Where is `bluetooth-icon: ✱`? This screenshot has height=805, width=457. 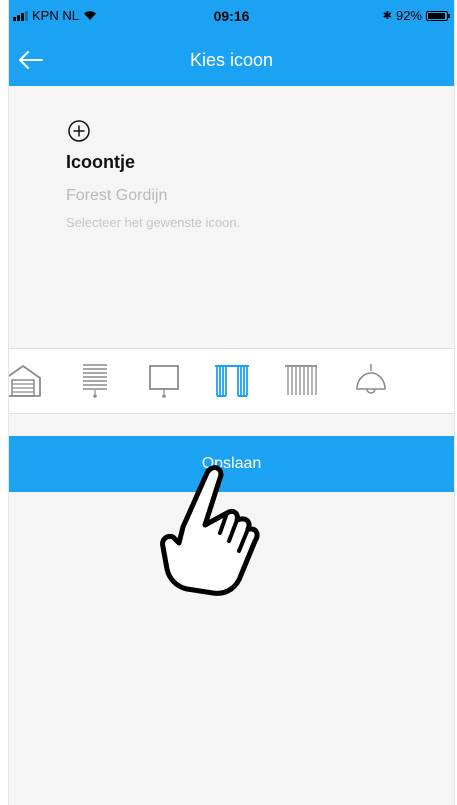 bluetooth-icon: ✱ is located at coordinates (387, 16).